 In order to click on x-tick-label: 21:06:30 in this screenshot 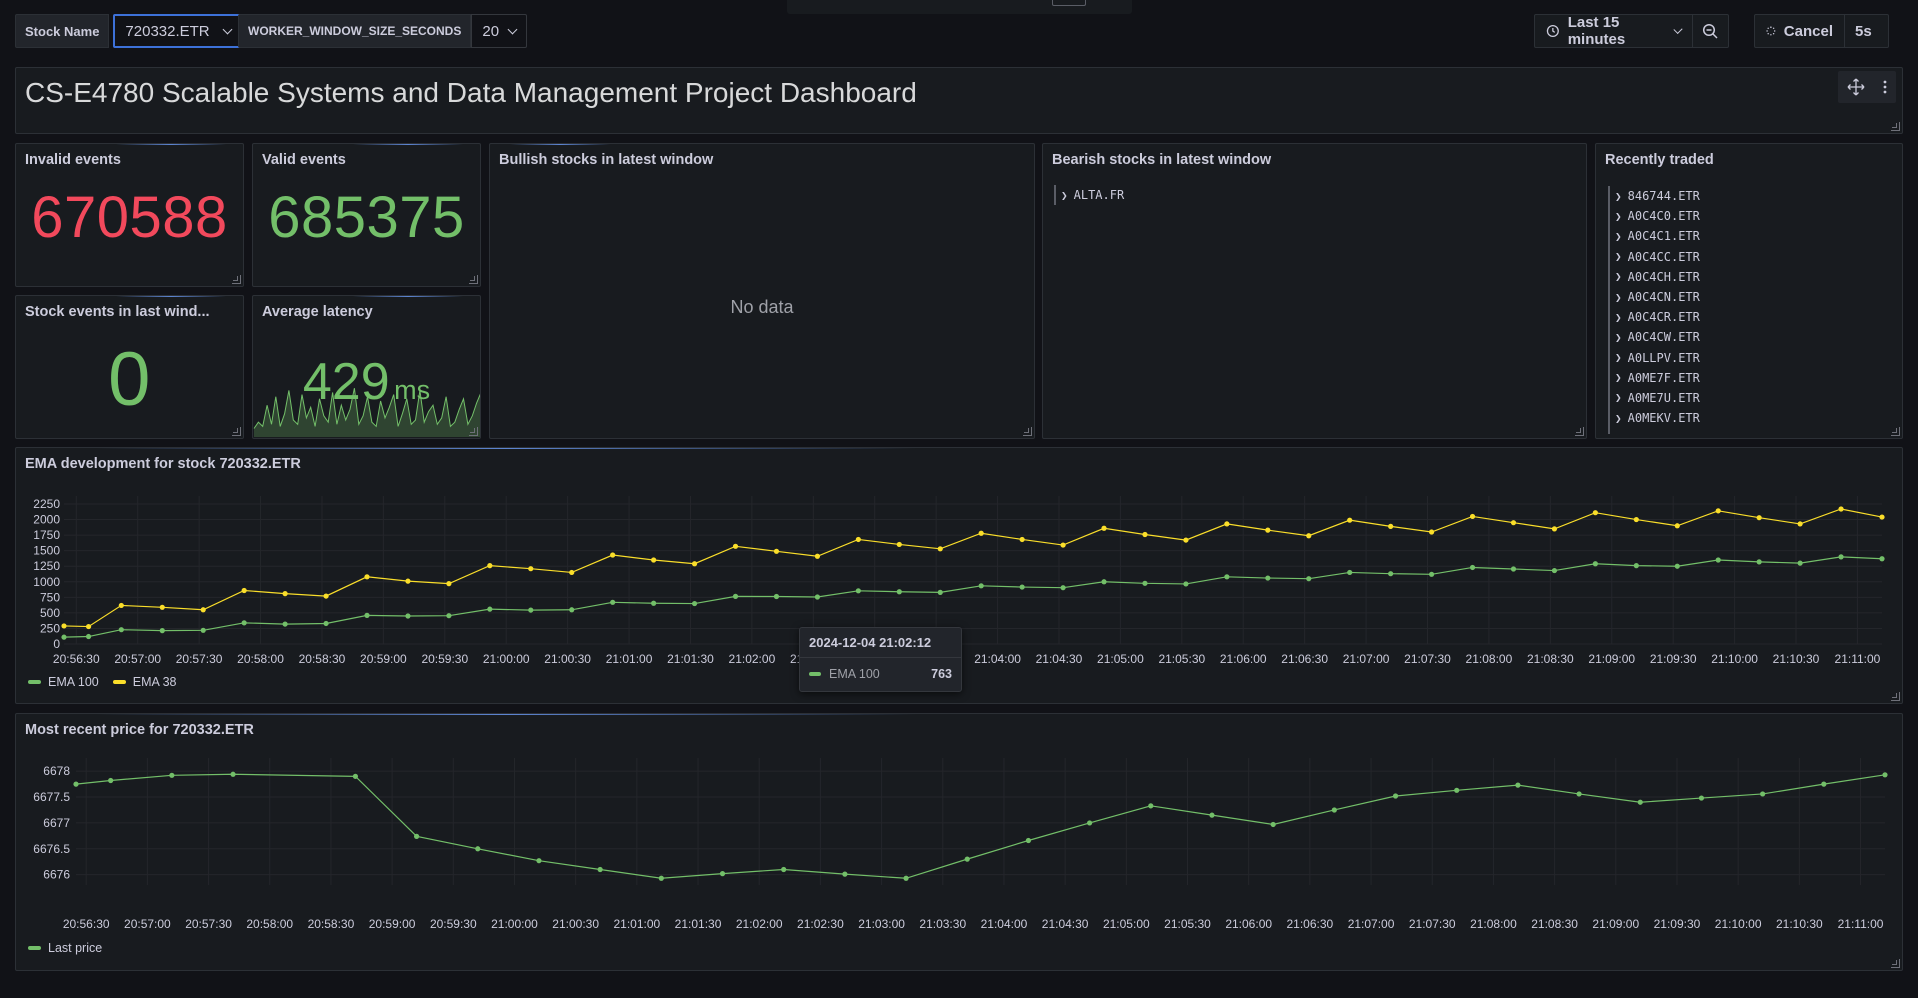, I will do `click(1310, 924)`.